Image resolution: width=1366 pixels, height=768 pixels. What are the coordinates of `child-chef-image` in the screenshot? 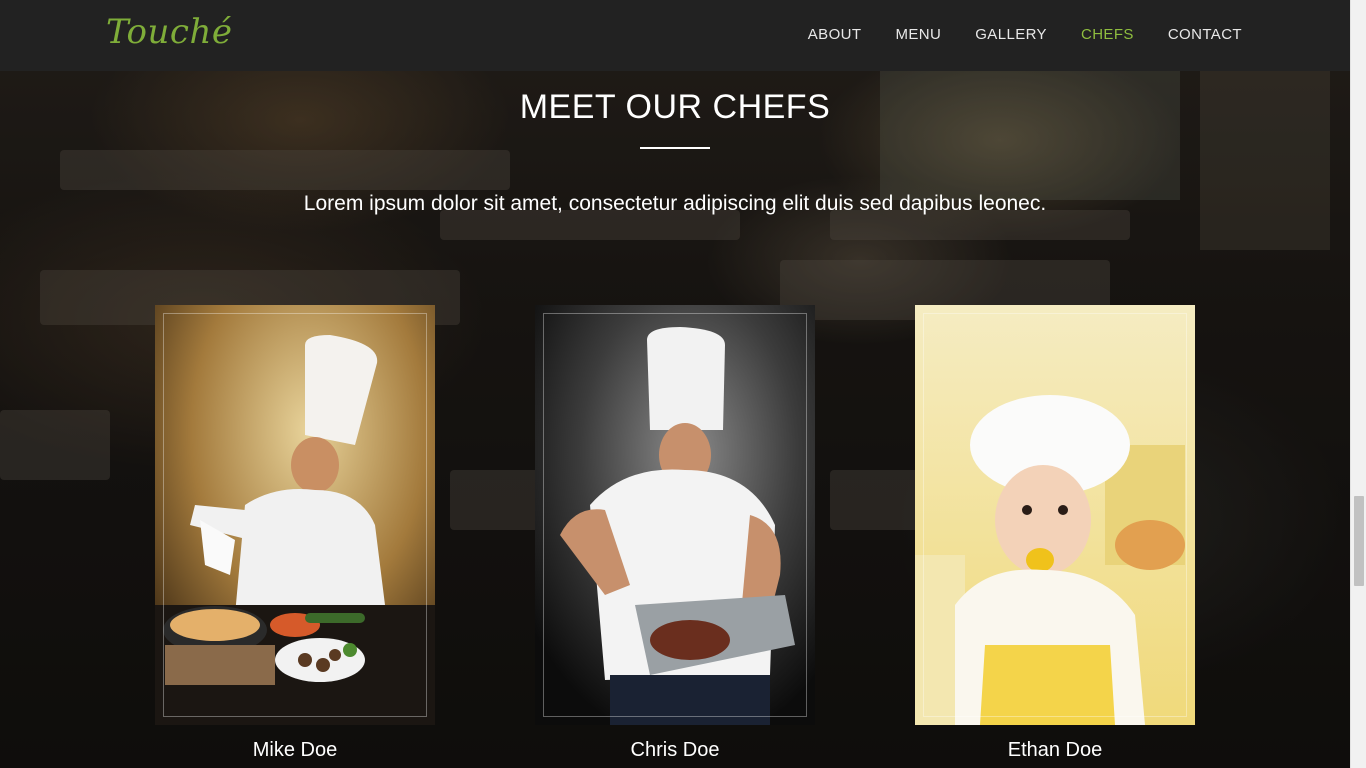 It's located at (1055, 515).